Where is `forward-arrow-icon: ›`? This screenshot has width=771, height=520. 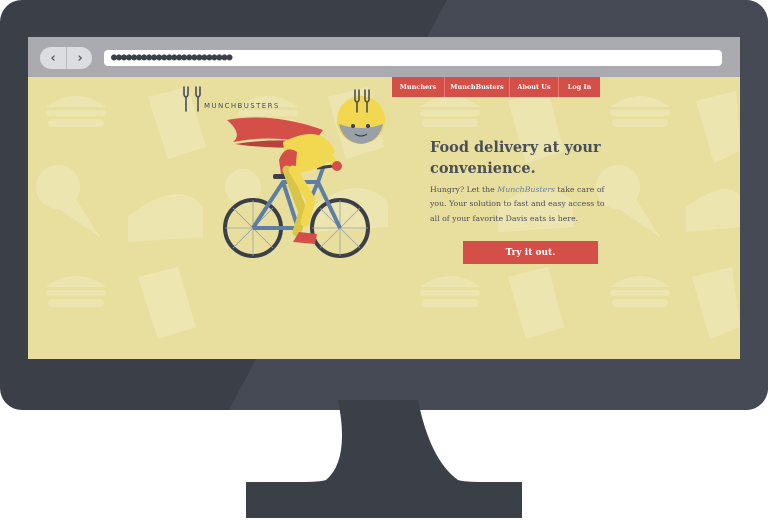 forward-arrow-icon: › is located at coordinates (79, 58).